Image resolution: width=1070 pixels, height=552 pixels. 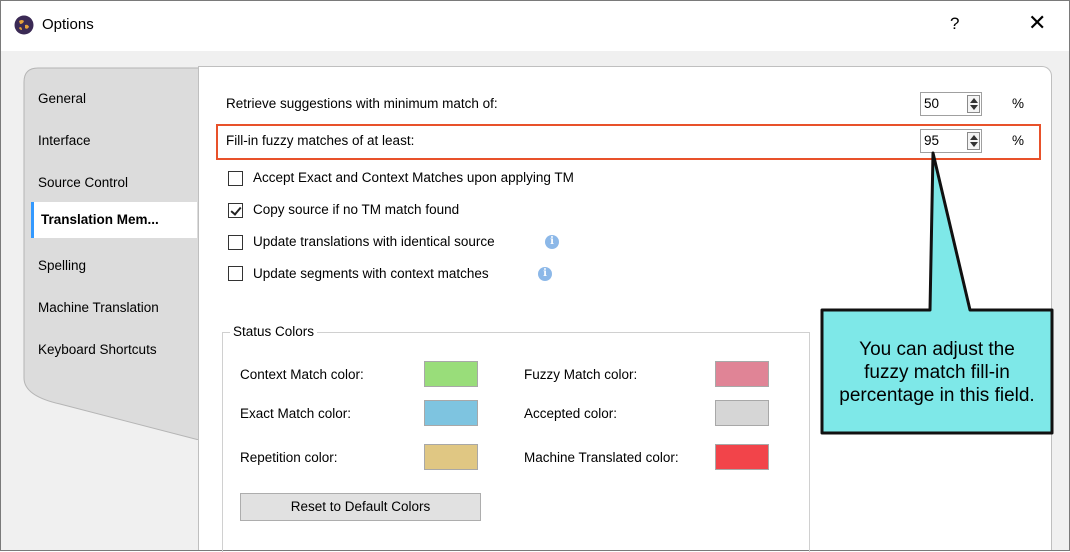 What do you see at coordinates (64, 140) in the screenshot?
I see `tab-interface: Interface` at bounding box center [64, 140].